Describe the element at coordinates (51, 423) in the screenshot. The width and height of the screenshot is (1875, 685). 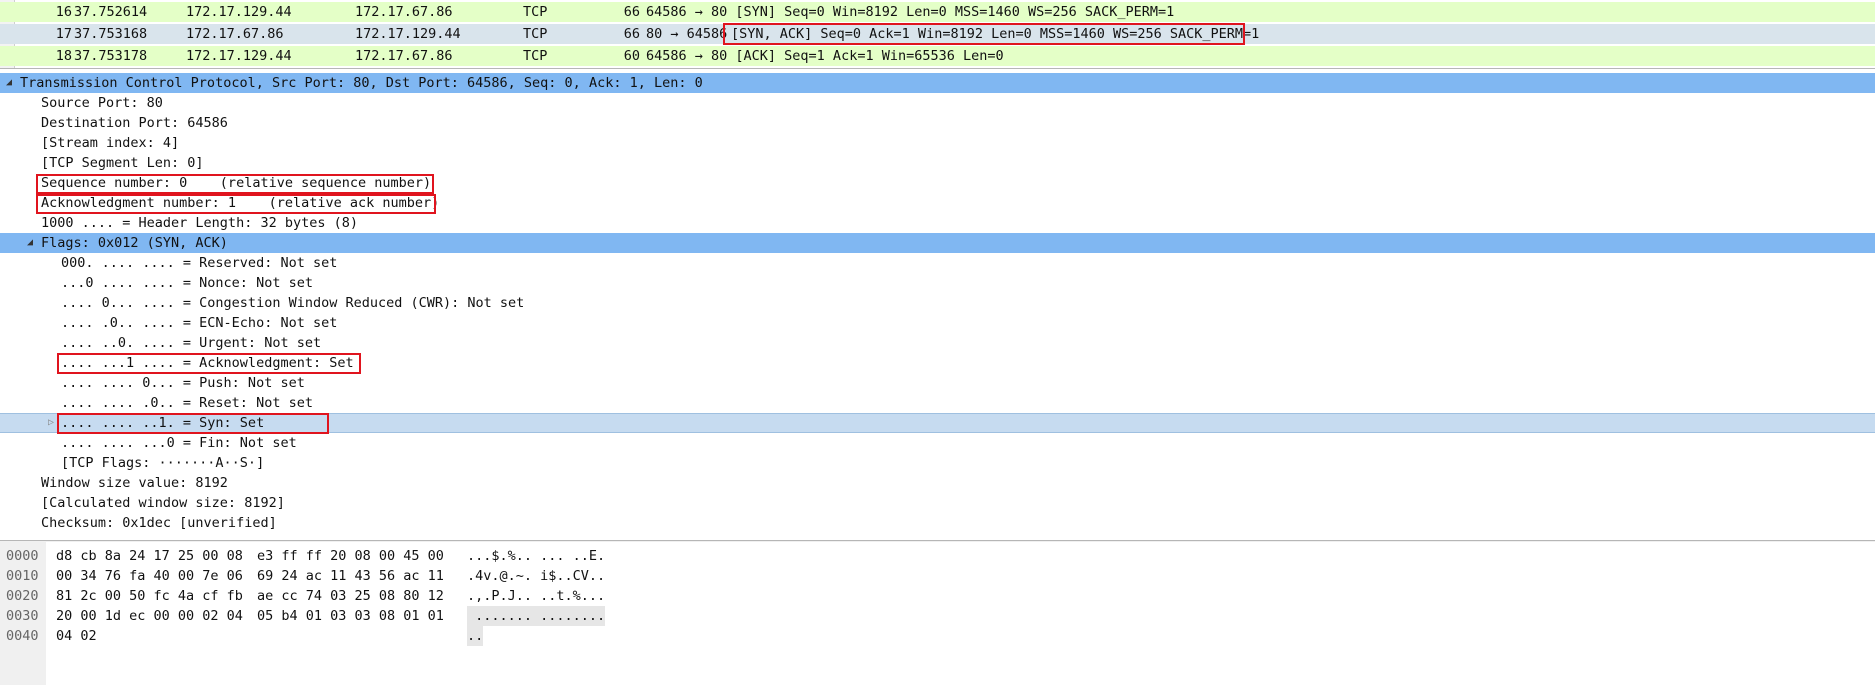
I see `expand-icon: ▷` at that location.